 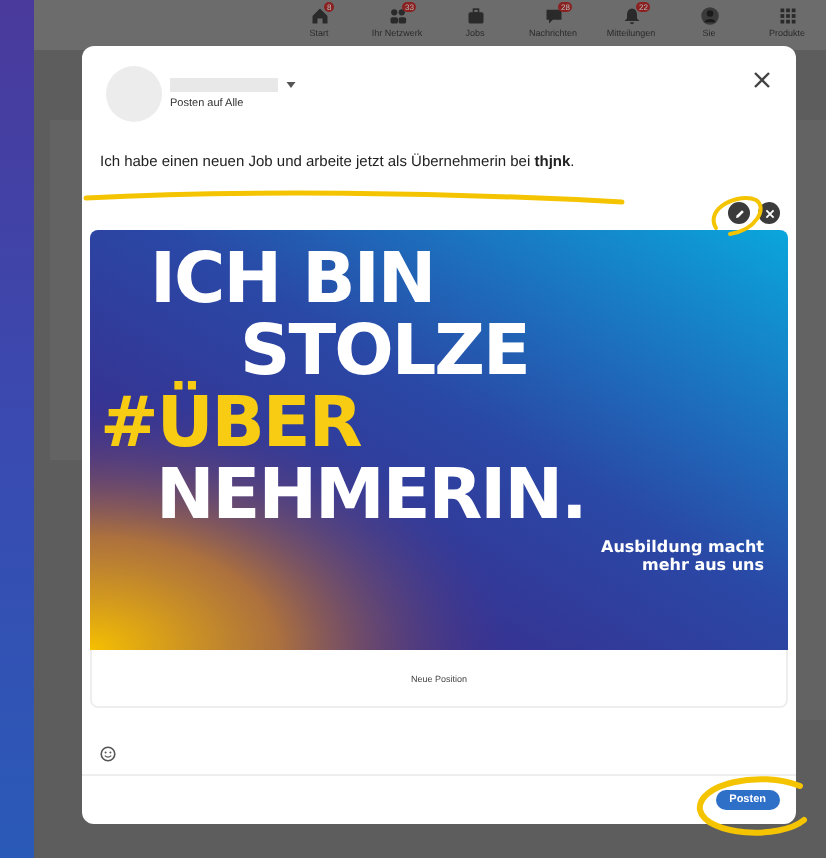 What do you see at coordinates (769, 213) in the screenshot?
I see `close-icon` at bounding box center [769, 213].